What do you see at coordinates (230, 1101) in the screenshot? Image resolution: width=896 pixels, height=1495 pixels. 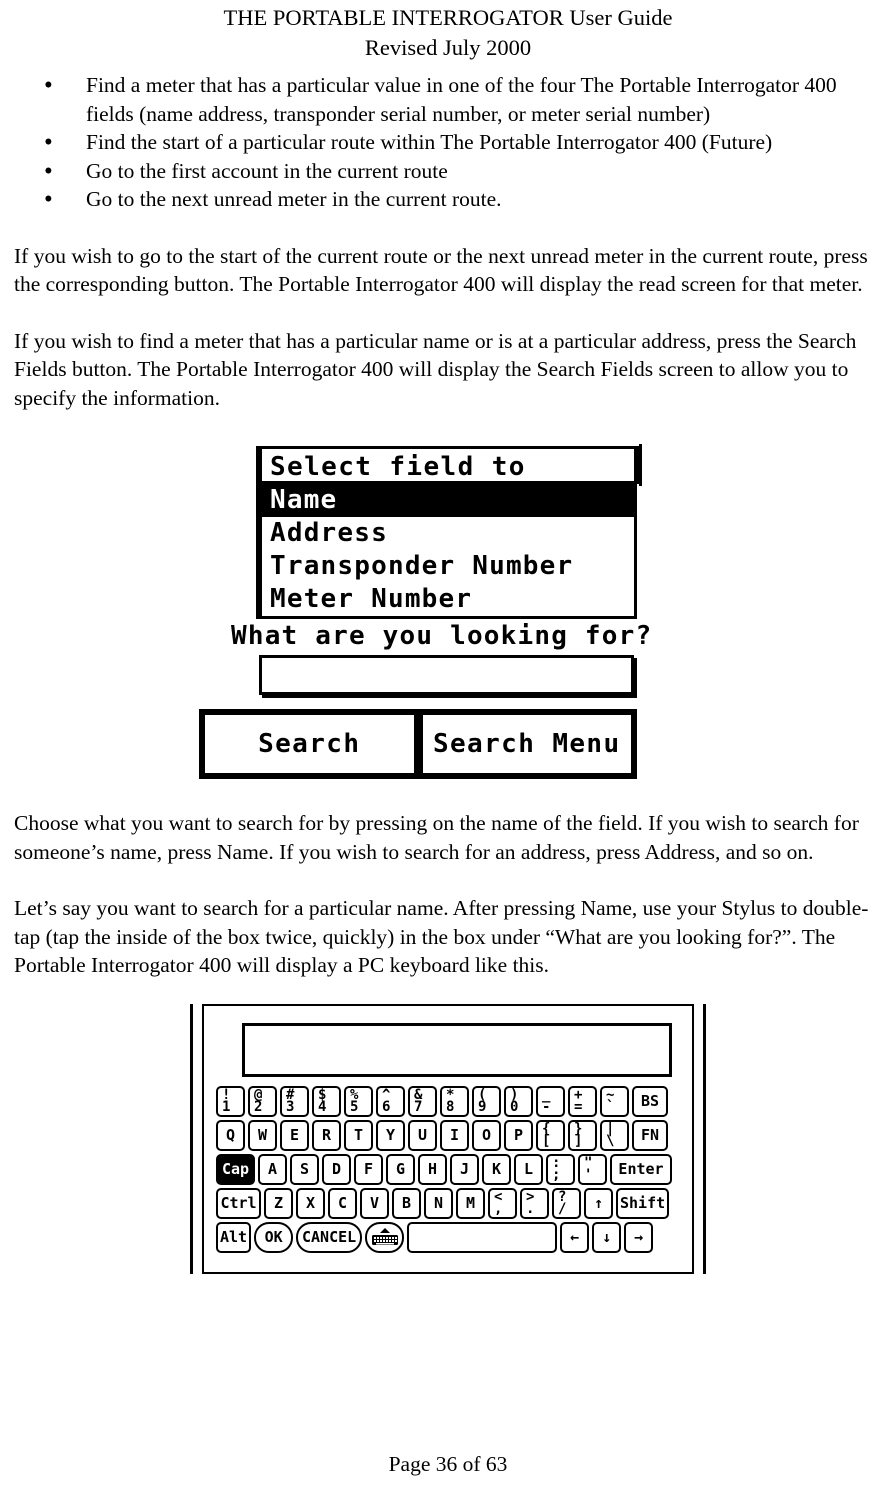 I see `key-1: ! 1` at bounding box center [230, 1101].